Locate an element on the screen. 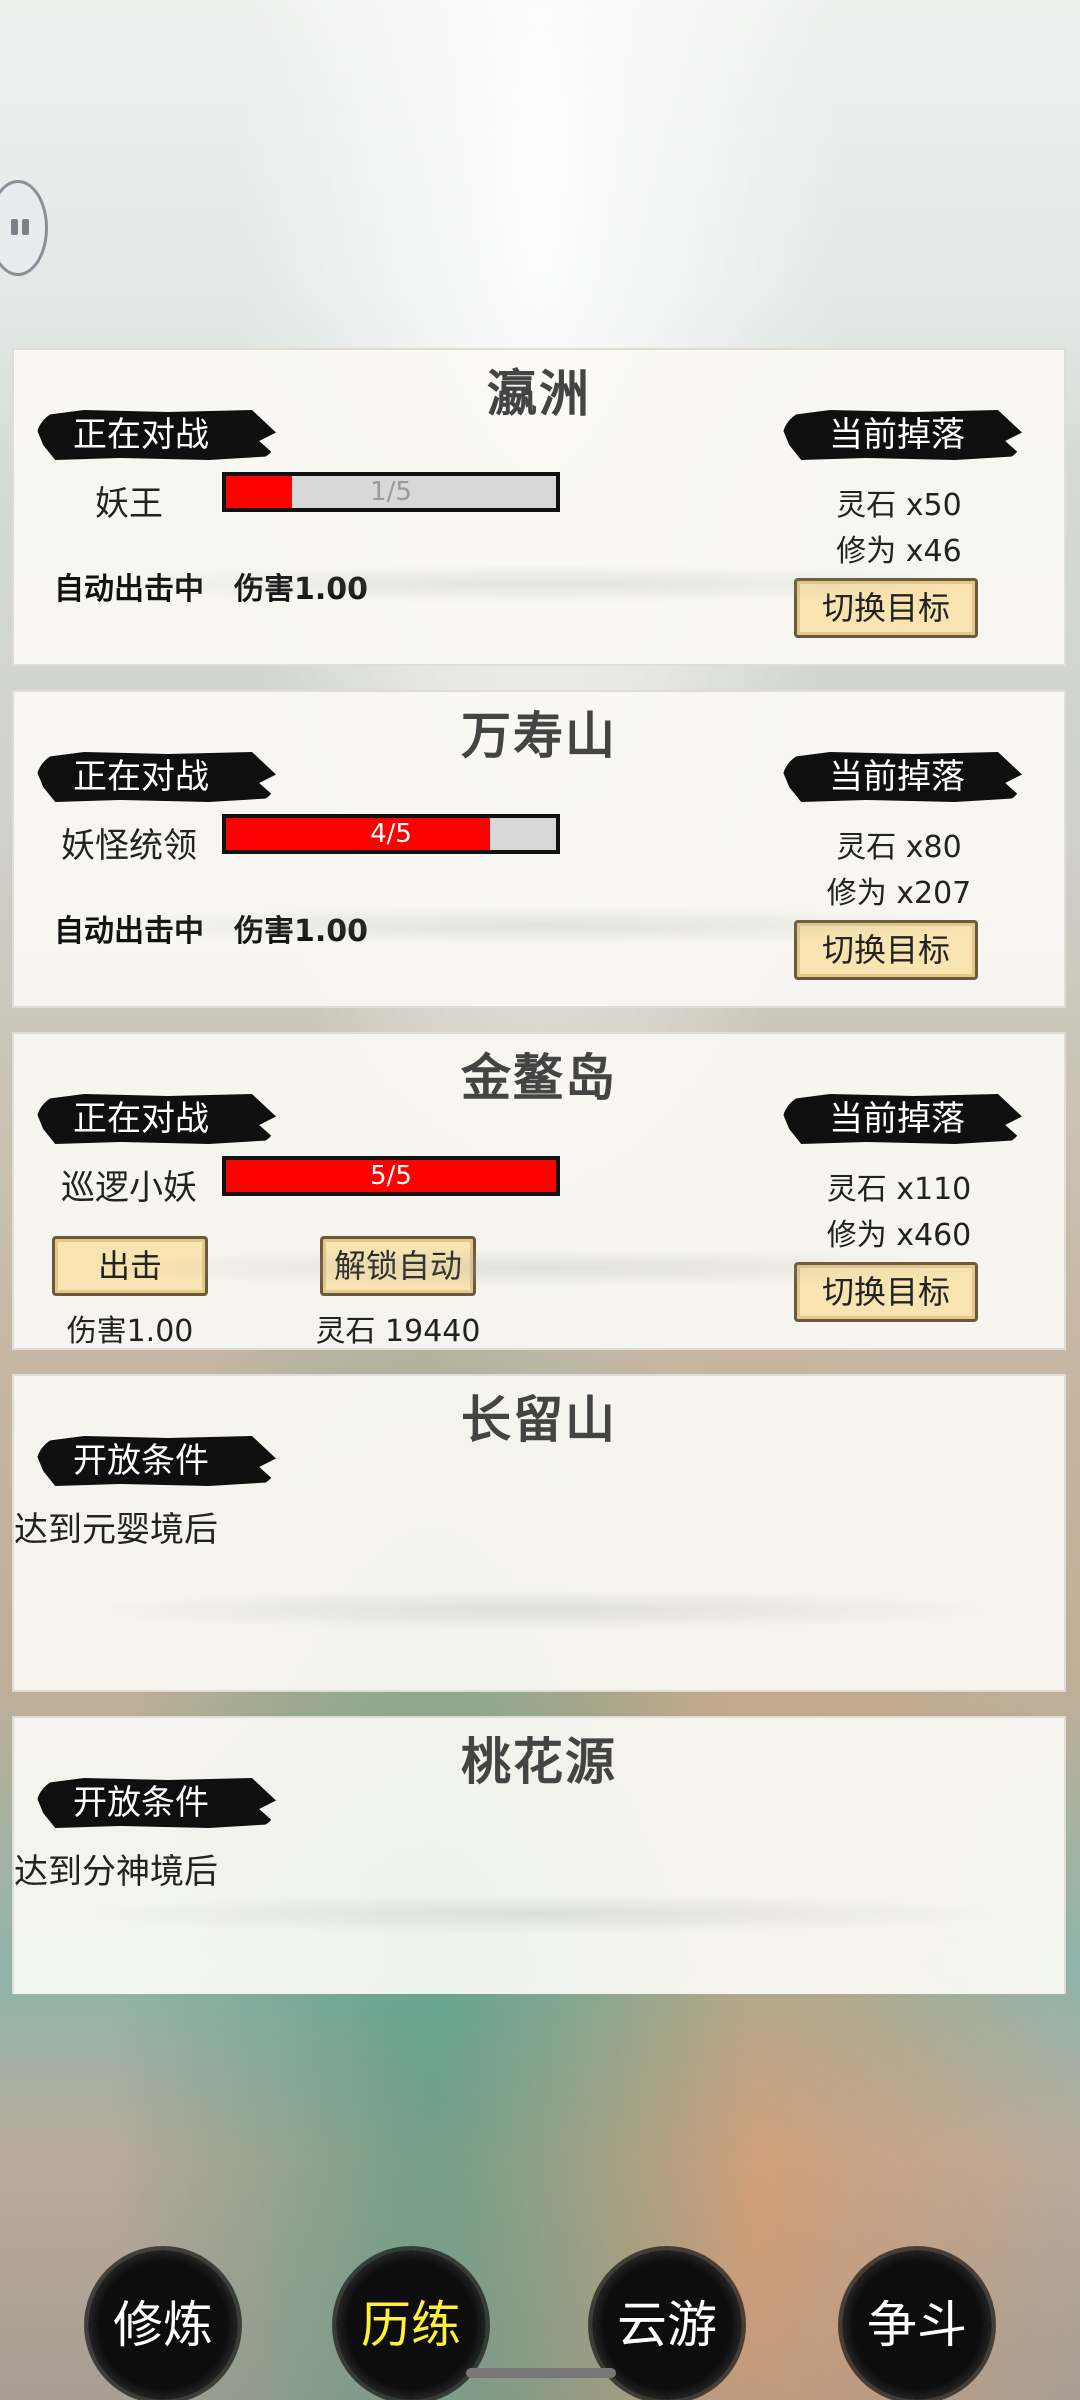  enemy-hp-bar: 1/5 is located at coordinates (391, 492).